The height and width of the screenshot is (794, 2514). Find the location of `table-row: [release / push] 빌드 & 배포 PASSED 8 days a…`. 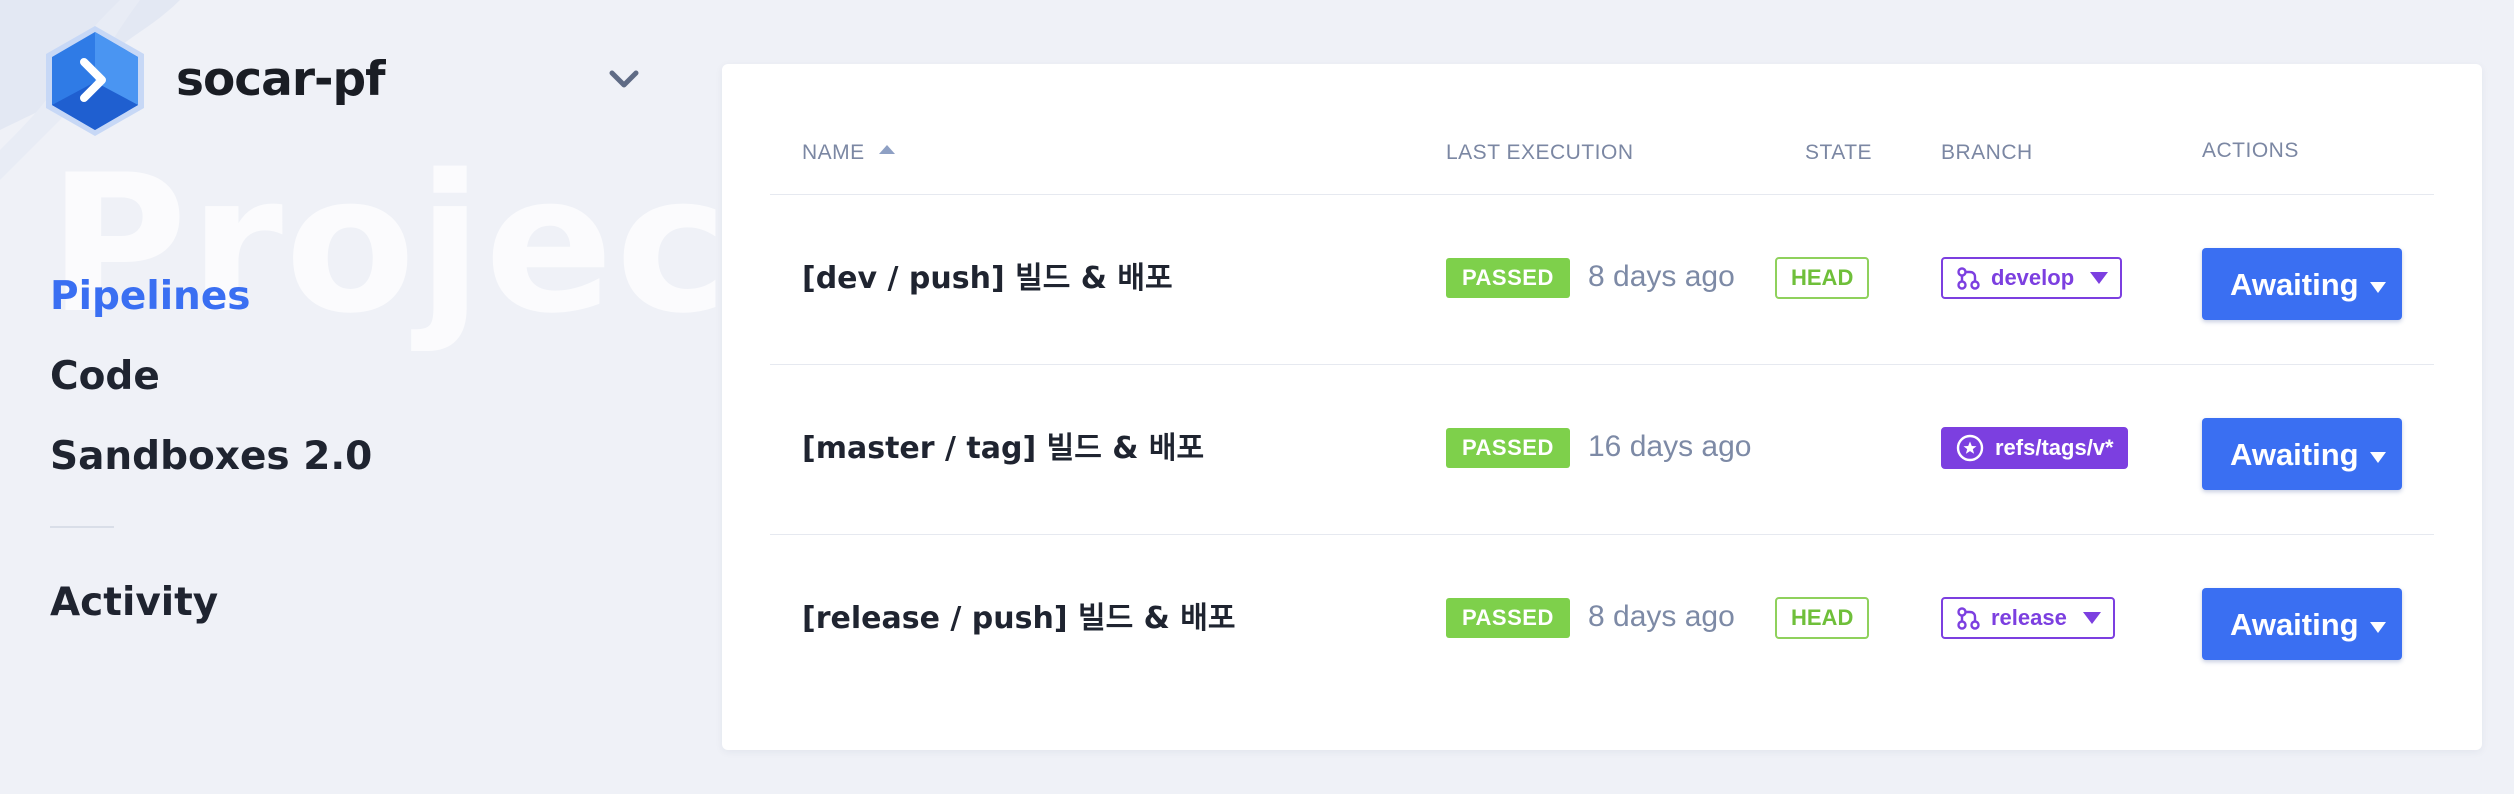

table-row: [release / push] 빌드 & 배포 PASSED 8 days a… is located at coordinates (1602, 623).